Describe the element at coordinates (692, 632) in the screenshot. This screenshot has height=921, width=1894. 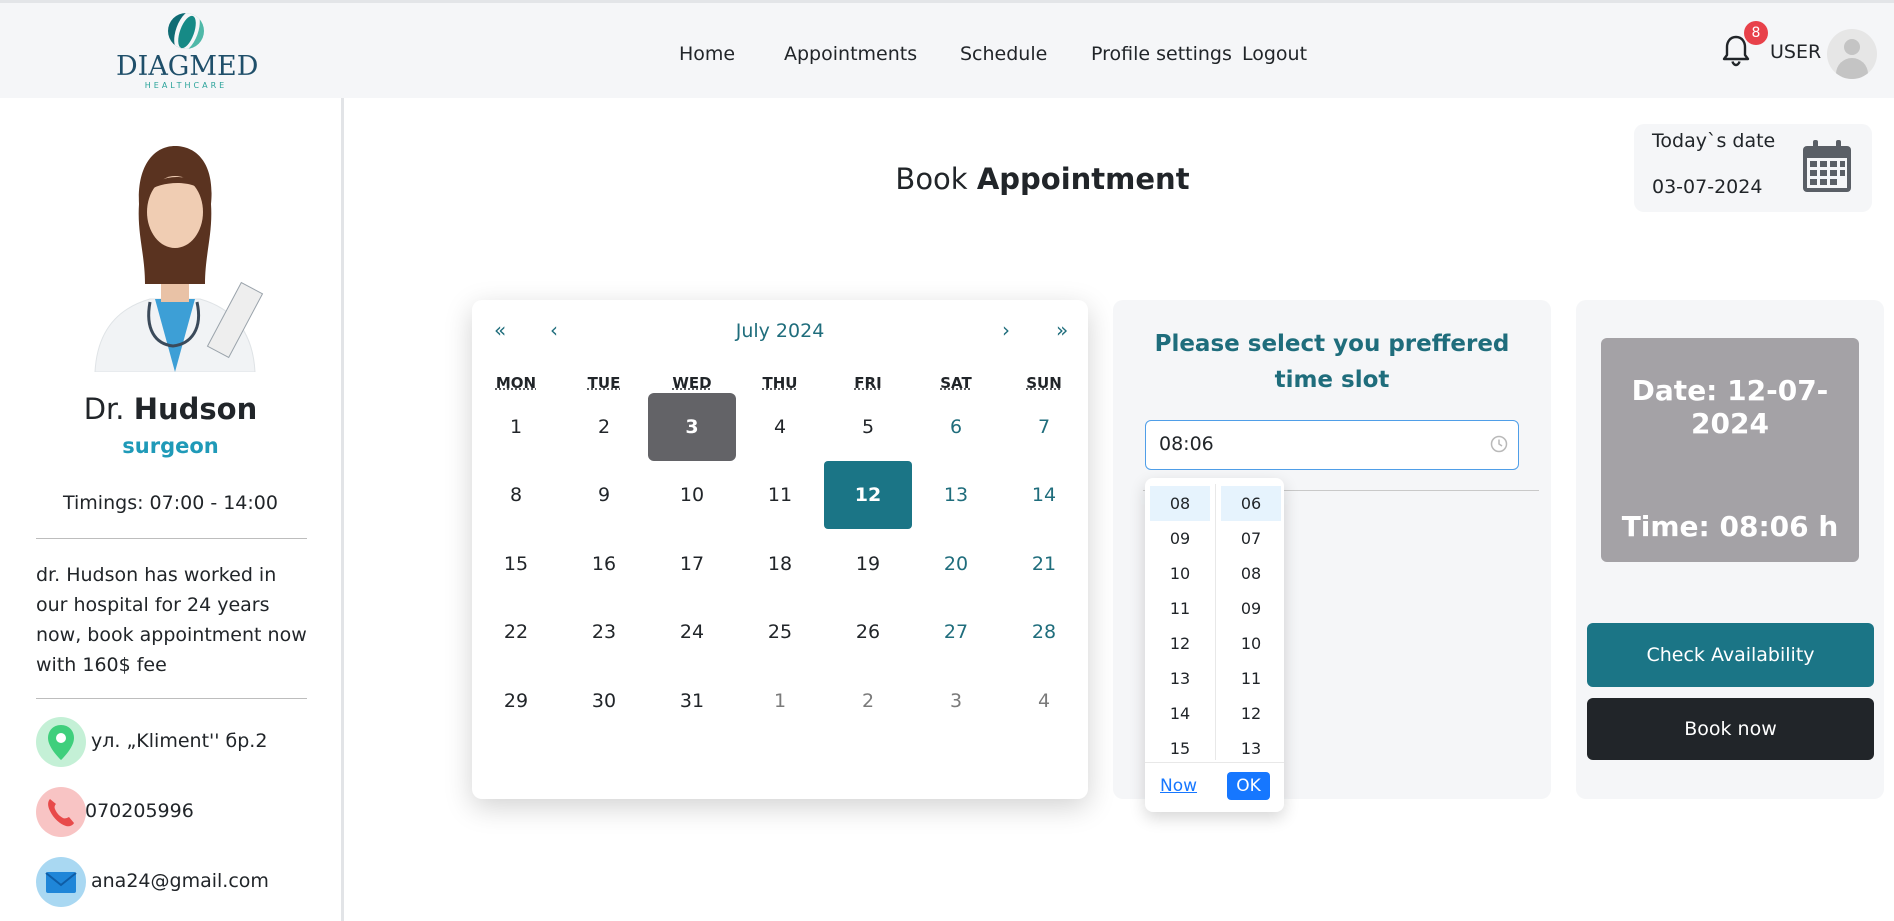
I see `calendar-day: 24` at that location.